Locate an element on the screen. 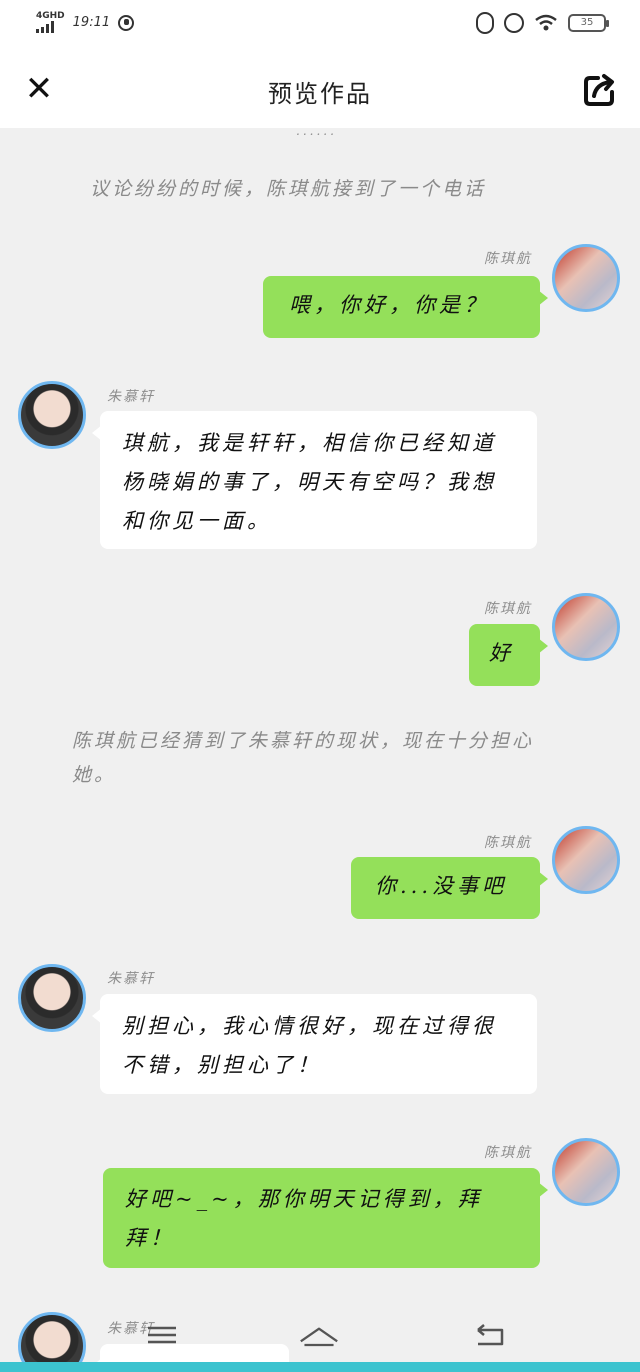 The height and width of the screenshot is (1372, 640). bottom-accent-bar is located at coordinates (320, 1367).